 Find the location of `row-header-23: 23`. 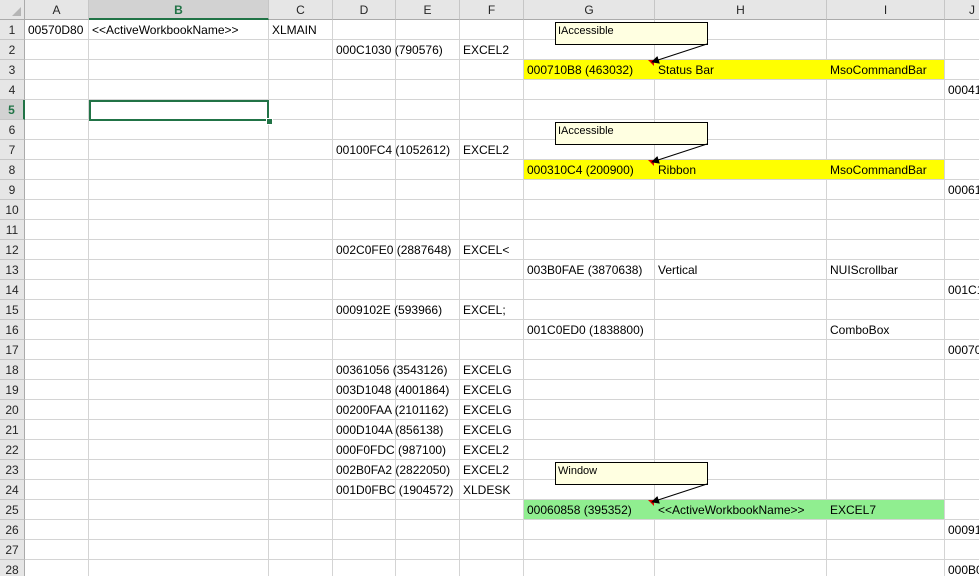

row-header-23: 23 is located at coordinates (12, 470).